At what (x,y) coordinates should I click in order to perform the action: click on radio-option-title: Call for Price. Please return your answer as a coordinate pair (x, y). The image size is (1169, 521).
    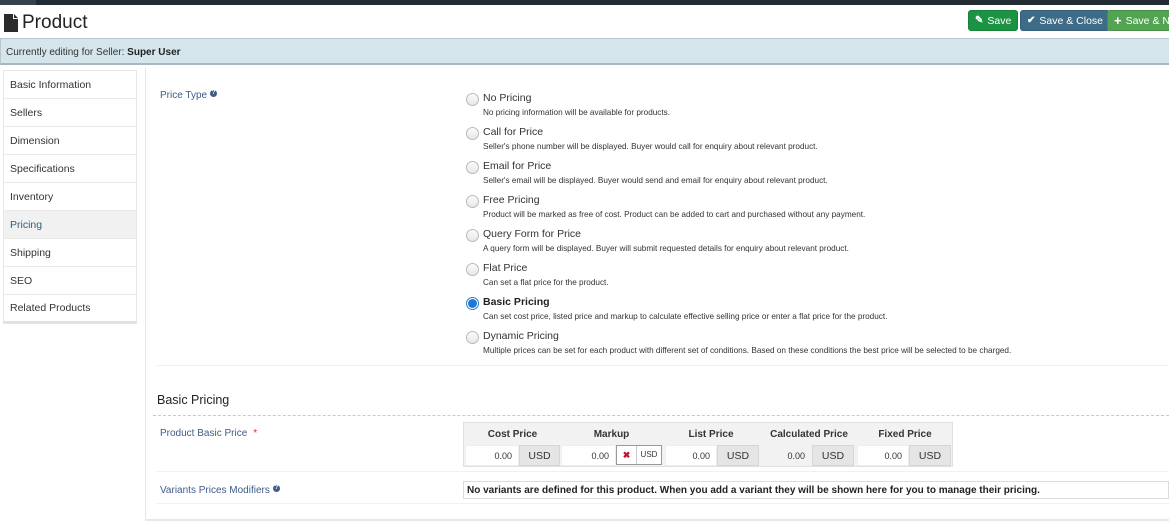
    Looking at the image, I should click on (513, 132).